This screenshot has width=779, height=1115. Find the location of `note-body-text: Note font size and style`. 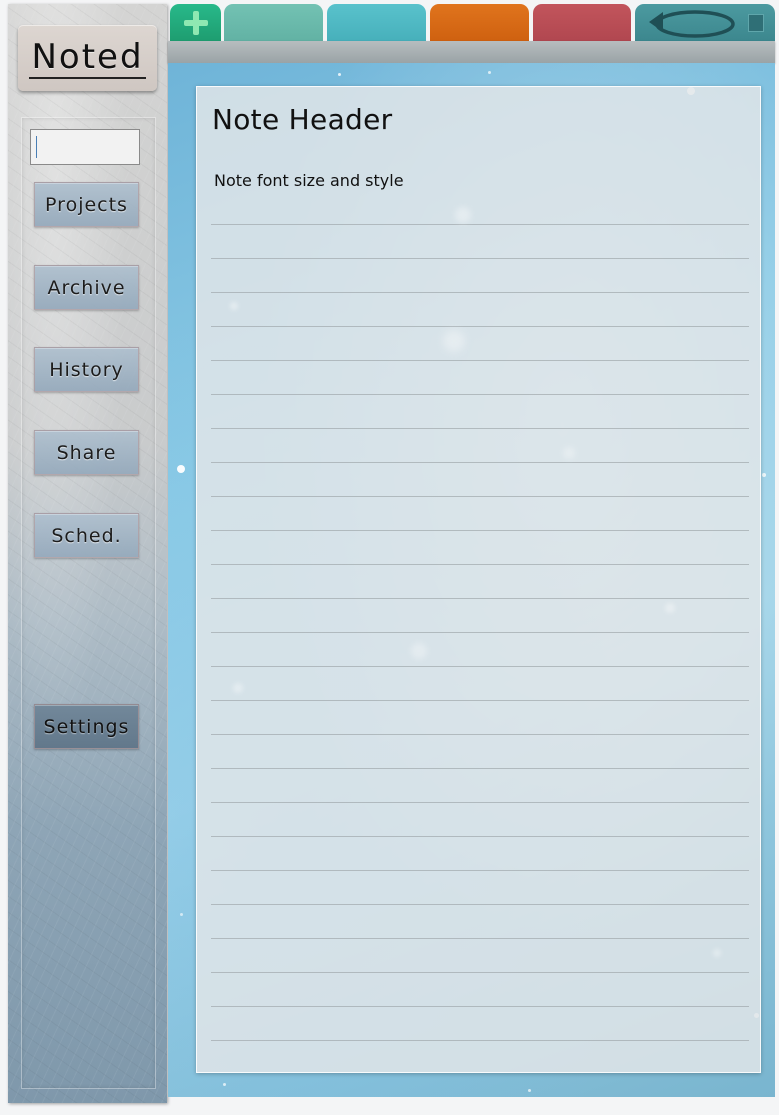

note-body-text: Note font size and style is located at coordinates (309, 180).